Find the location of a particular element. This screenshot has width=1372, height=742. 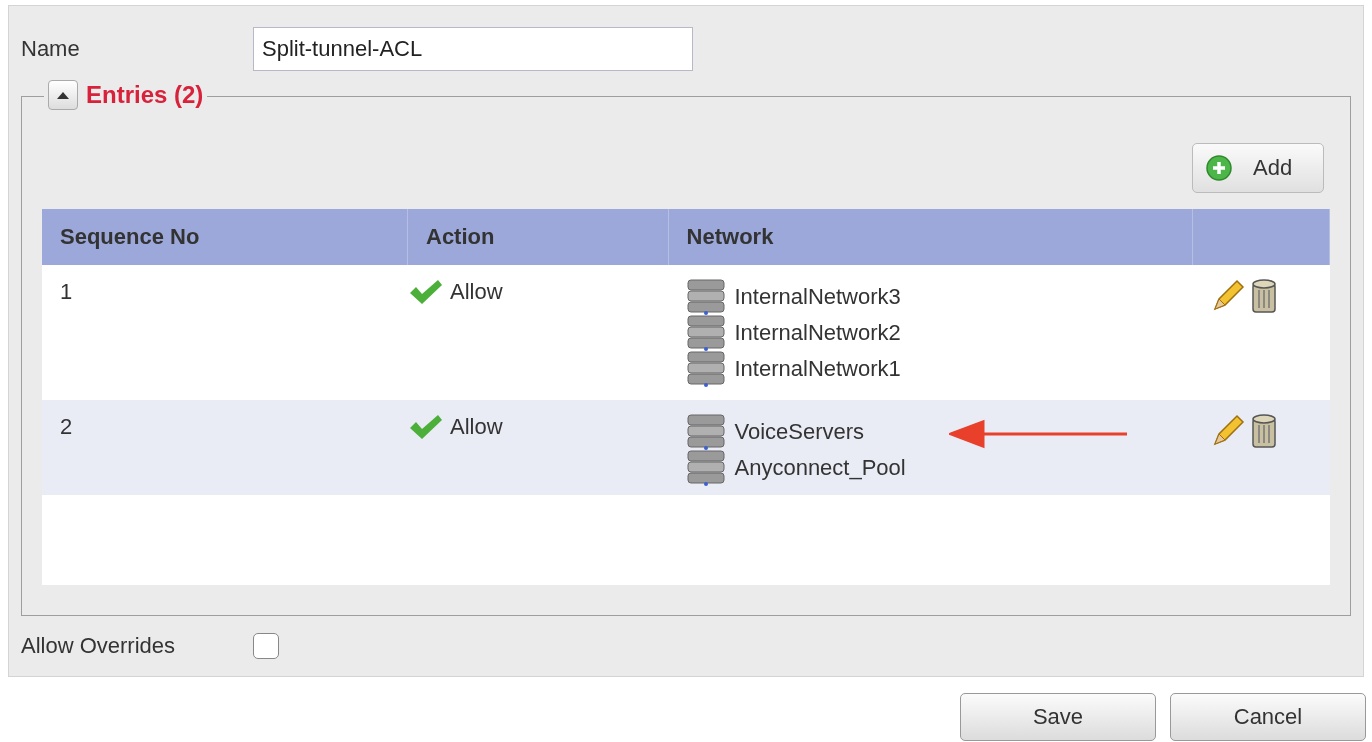

network-name: InternalNetwork3 is located at coordinates (817, 297).